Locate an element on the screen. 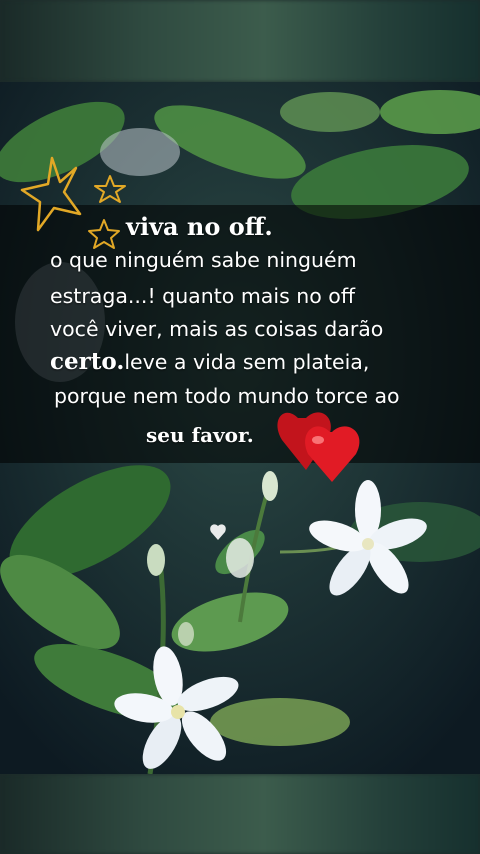 This screenshot has width=480, height=854. post-text-line-4-rest: leve a vida sem plateia, is located at coordinates (247, 362).